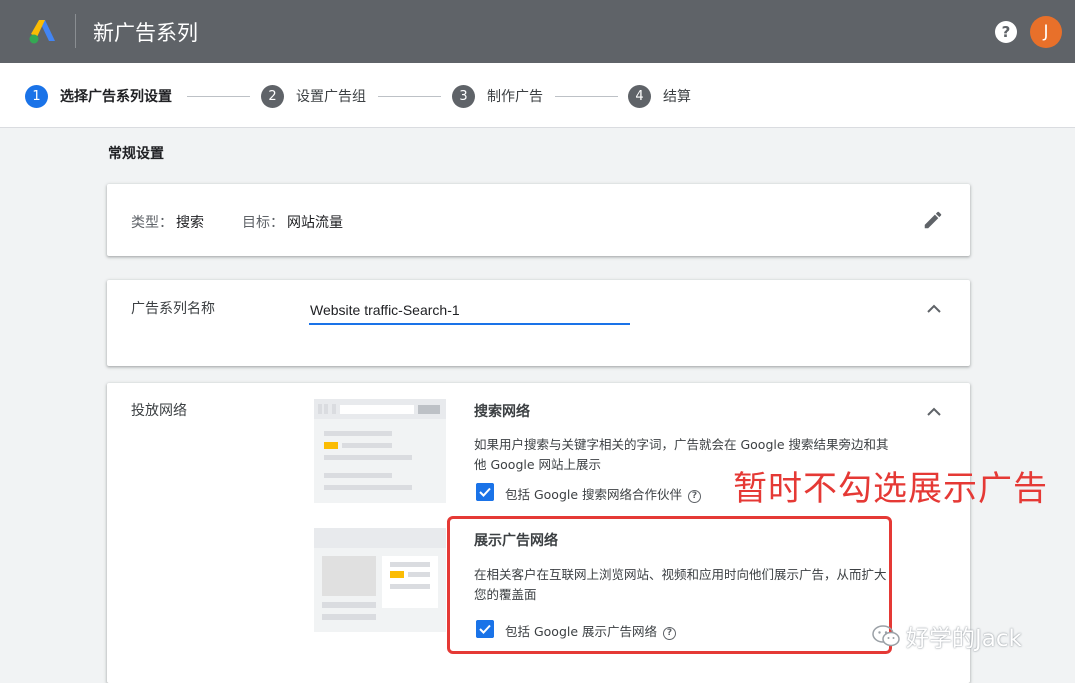  What do you see at coordinates (136, 153) in the screenshot?
I see `section-title-general-settings: 常规设置` at bounding box center [136, 153].